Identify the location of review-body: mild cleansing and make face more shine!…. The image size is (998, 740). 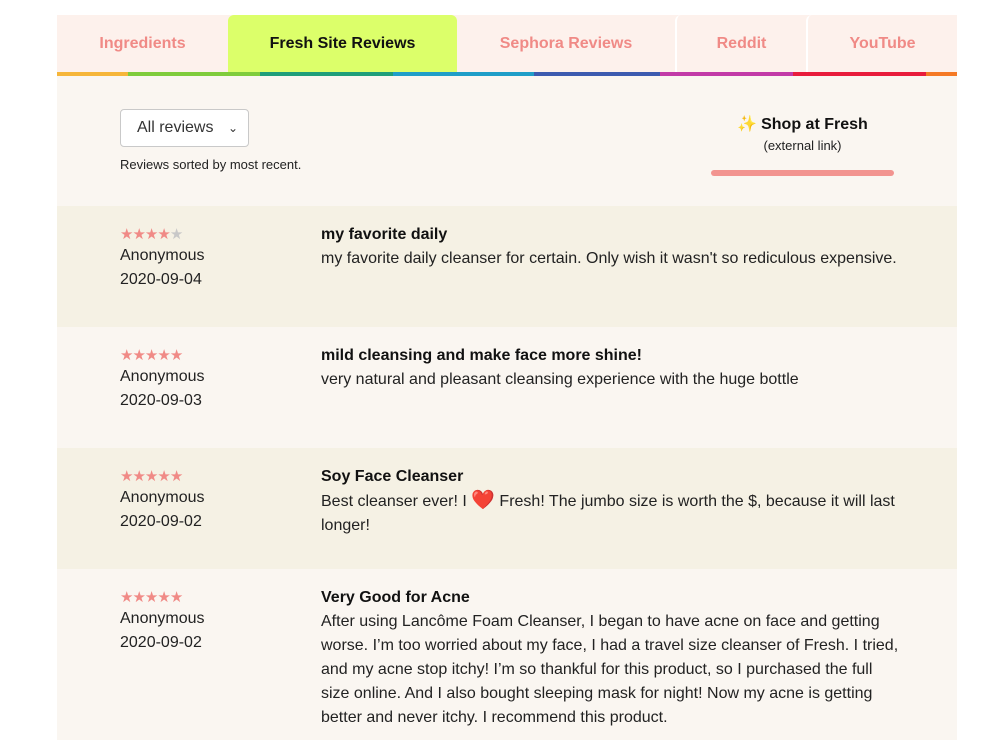
(611, 368).